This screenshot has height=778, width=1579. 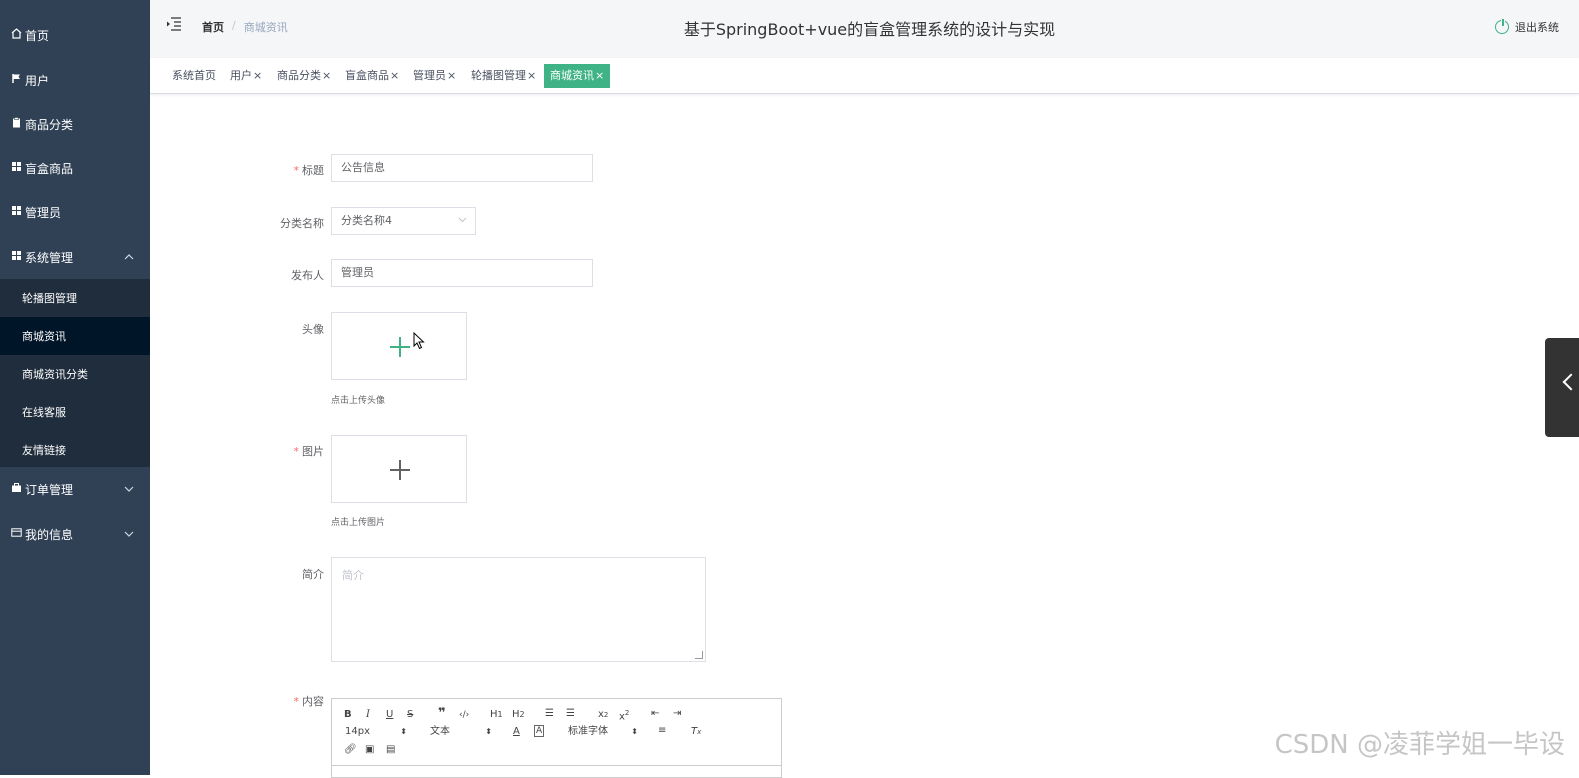 I want to click on resize-handle, so click(x=699, y=655).